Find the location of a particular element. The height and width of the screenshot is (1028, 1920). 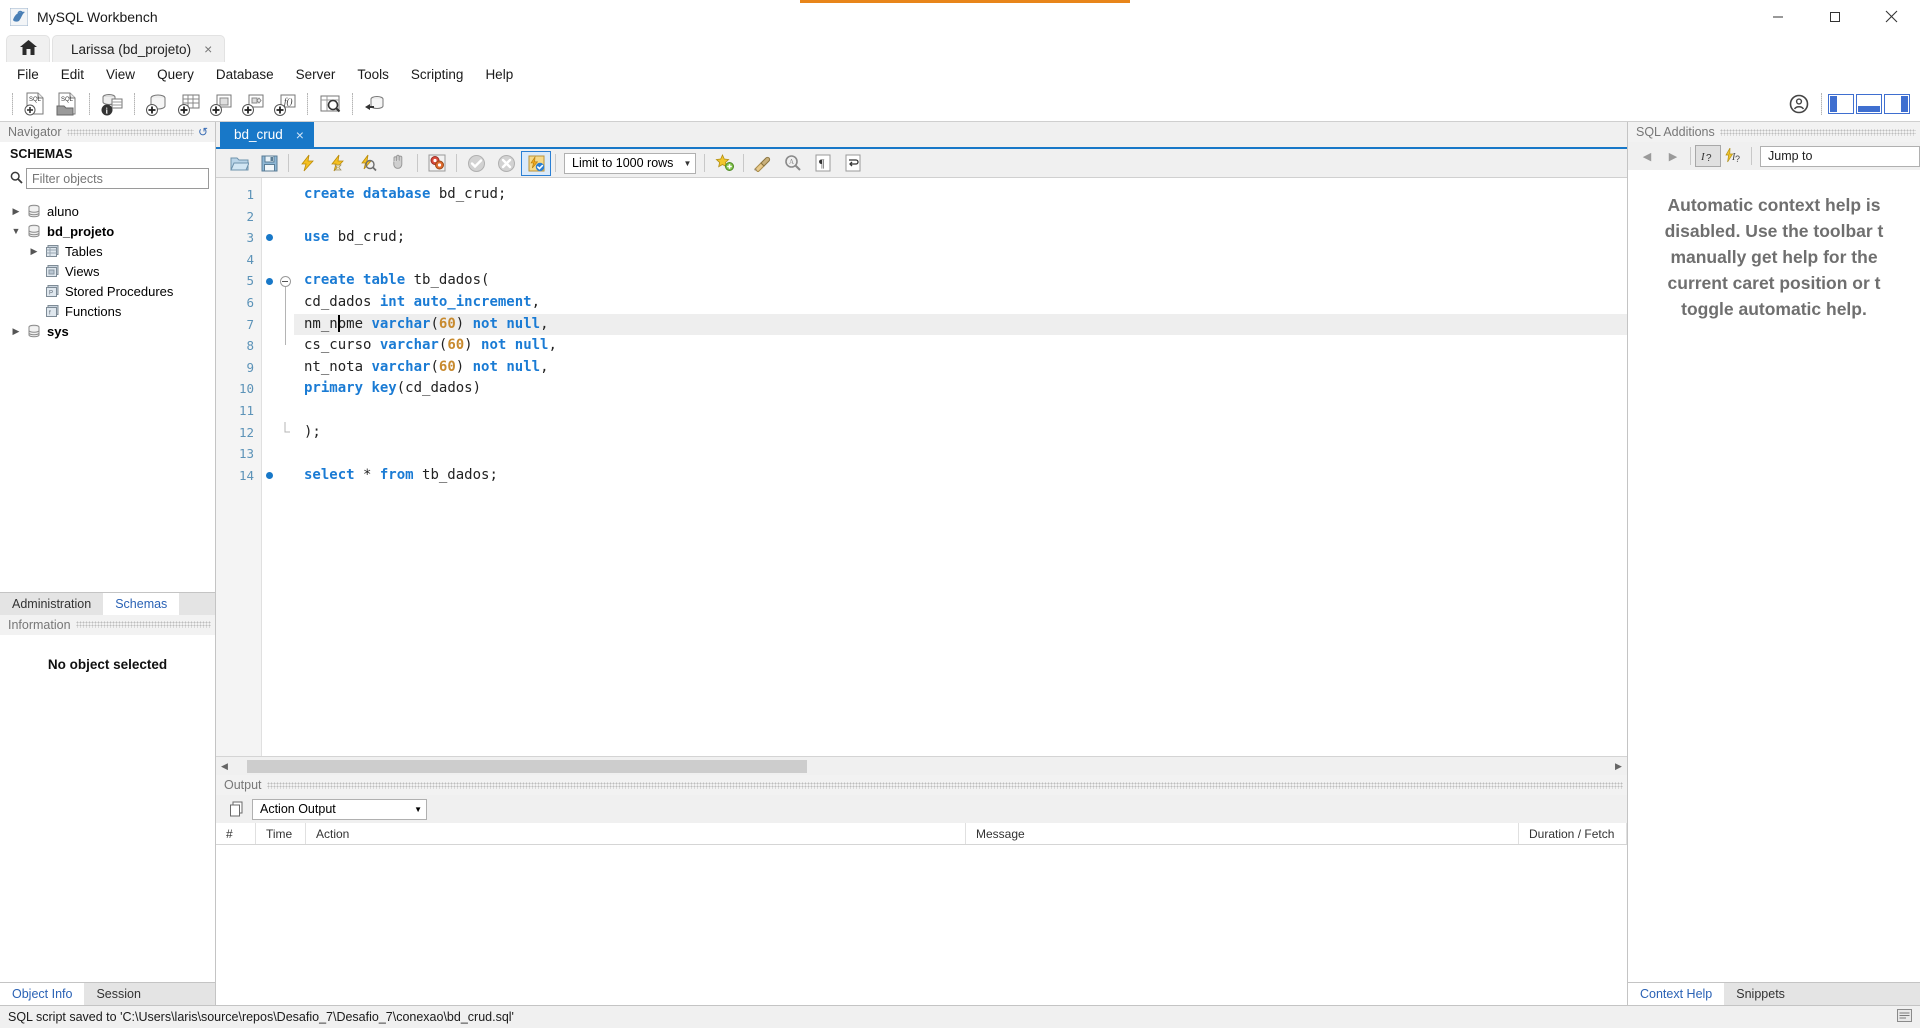

create-table-icon is located at coordinates (189, 104).